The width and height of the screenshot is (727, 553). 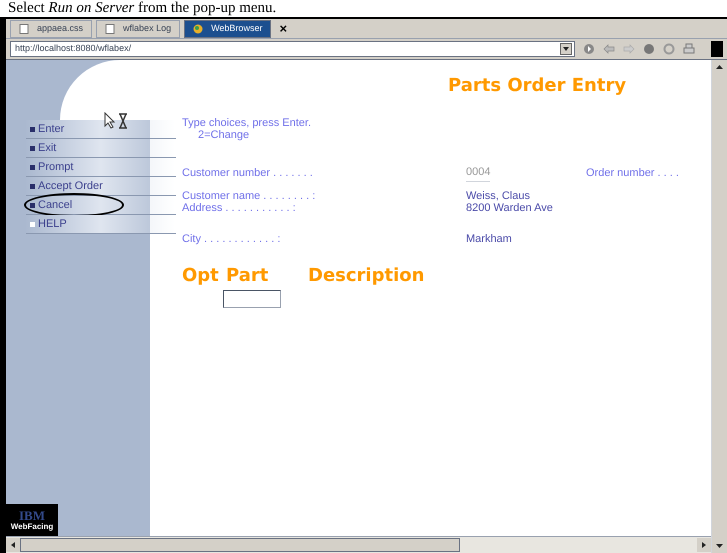 I want to click on page-title: Parts Order Entry, so click(x=537, y=86).